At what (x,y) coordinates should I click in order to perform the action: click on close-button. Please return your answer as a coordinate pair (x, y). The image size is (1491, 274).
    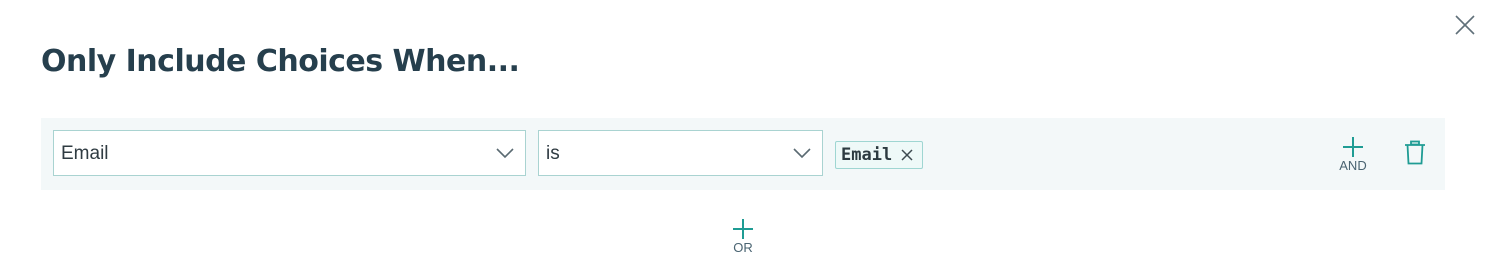
    Looking at the image, I should click on (1465, 25).